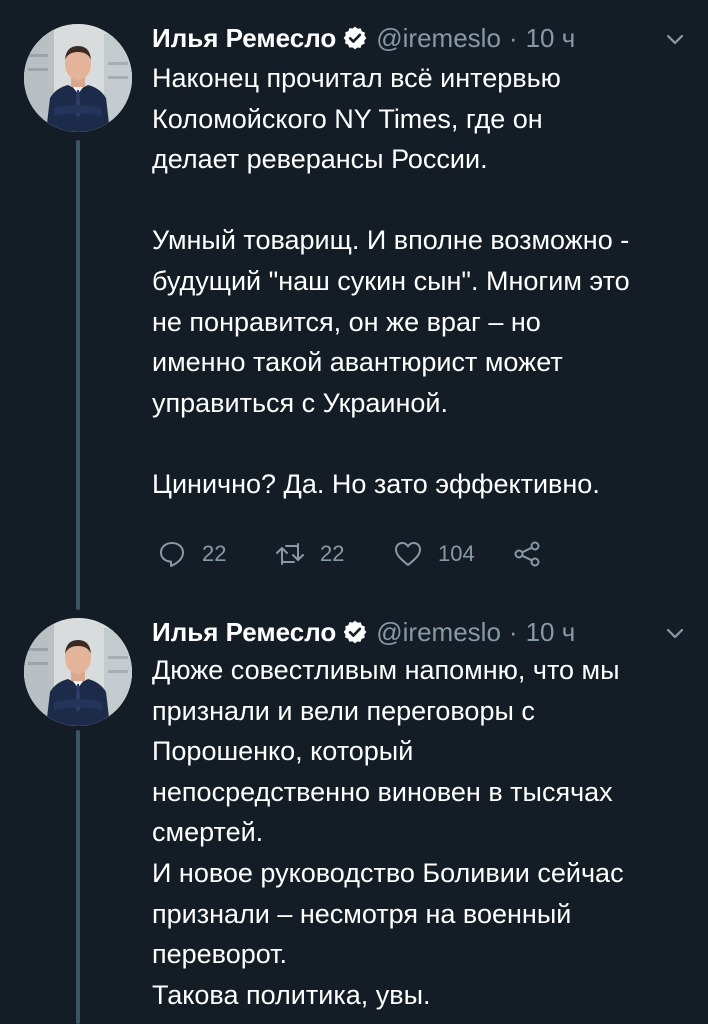 The image size is (708, 1024). I want to click on retweet-icon, so click(290, 554).